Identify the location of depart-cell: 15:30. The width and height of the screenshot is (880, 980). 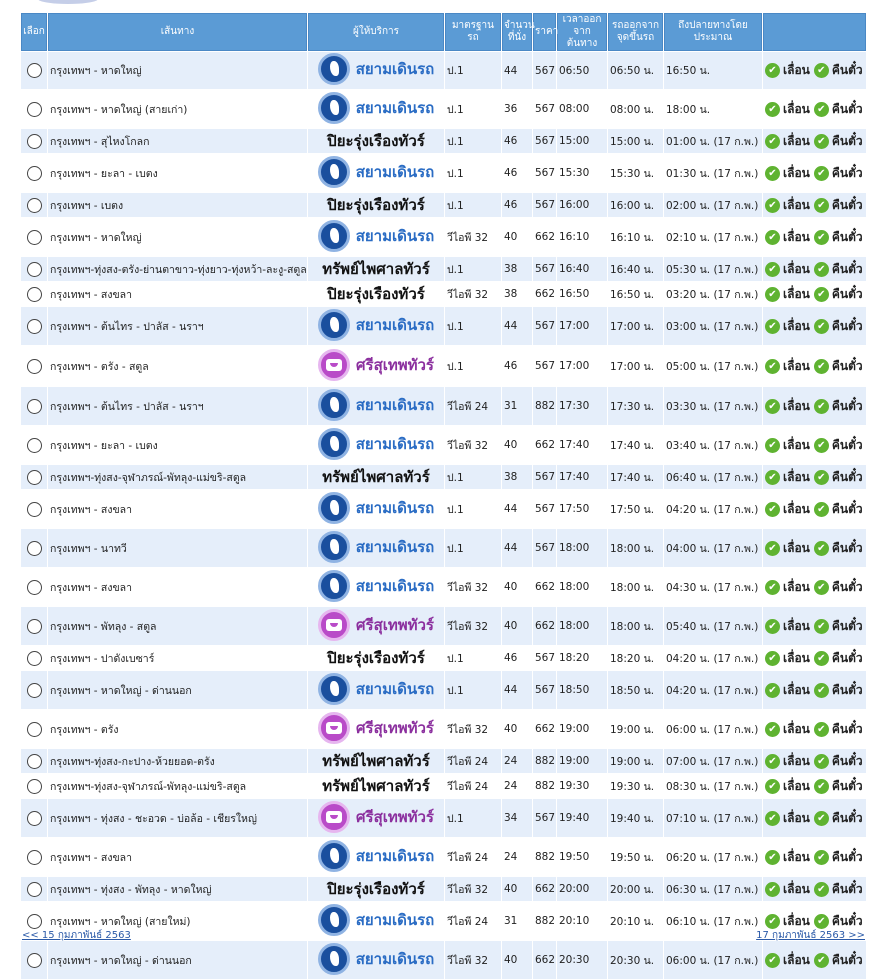
(582, 173).